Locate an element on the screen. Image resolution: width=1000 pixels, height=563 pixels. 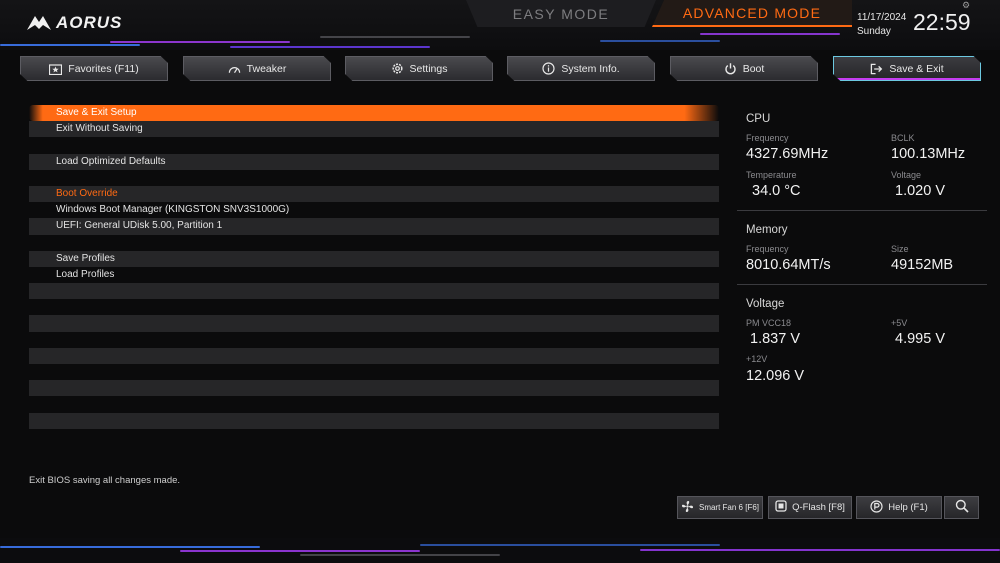
speedometer-icon is located at coordinates (234, 68).